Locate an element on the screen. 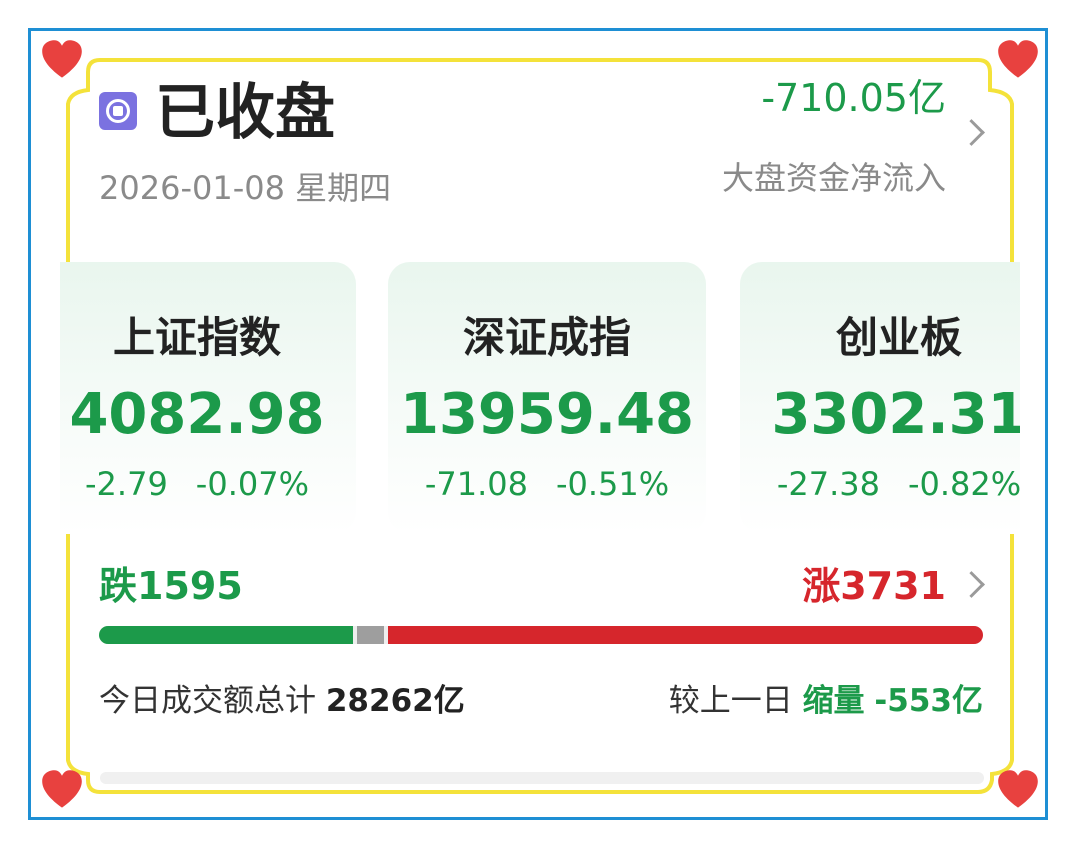 The width and height of the screenshot is (1080, 850). rising-stocks-count: 涨3731 is located at coordinates (874, 586).